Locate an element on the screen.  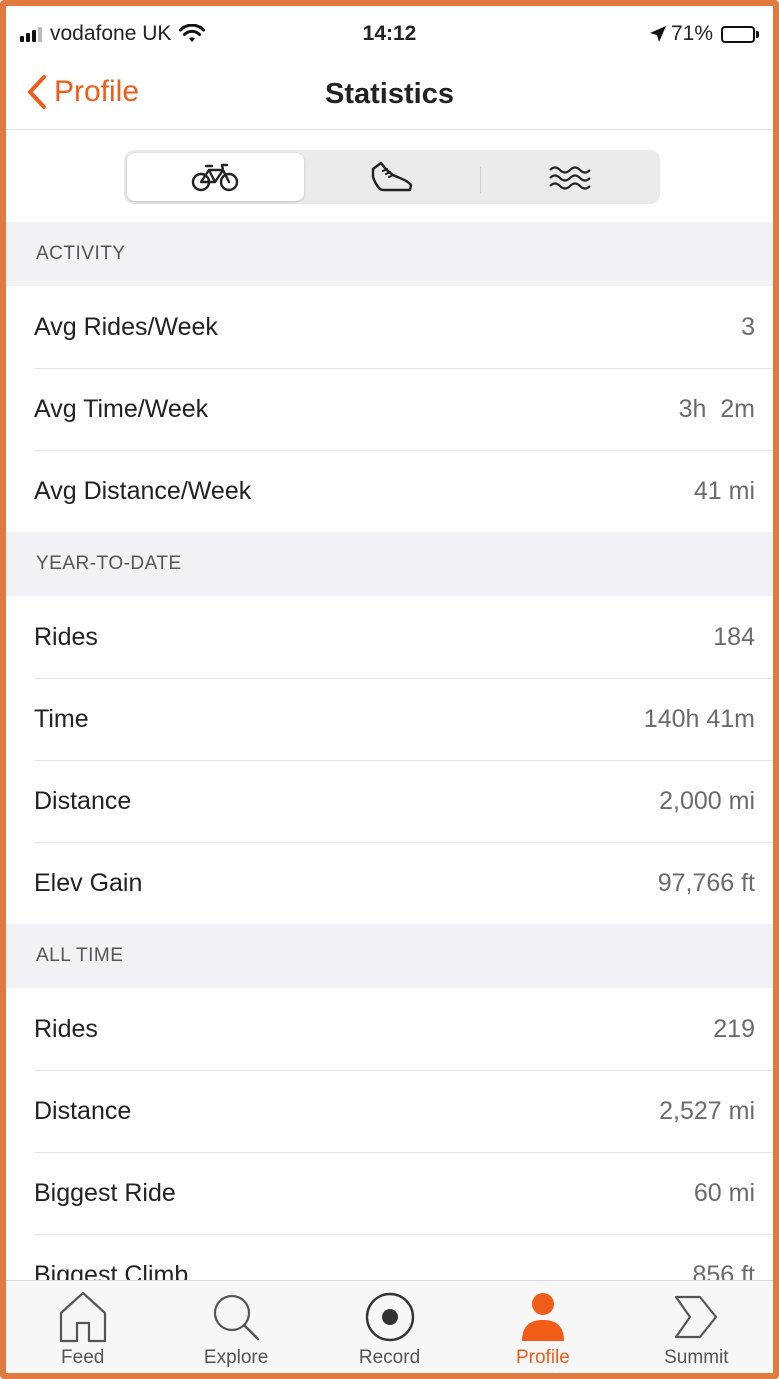
stat-value: 41 mi is located at coordinates (724, 490).